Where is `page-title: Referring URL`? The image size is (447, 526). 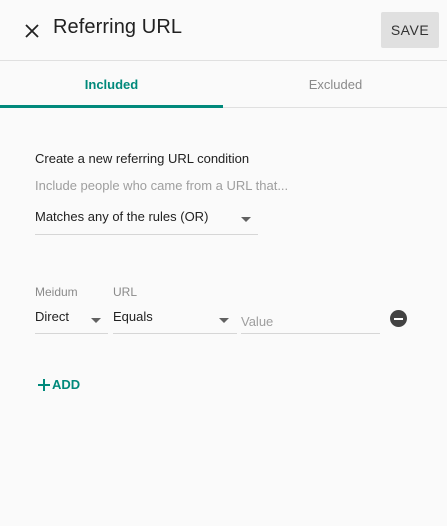
page-title: Referring URL is located at coordinates (118, 27).